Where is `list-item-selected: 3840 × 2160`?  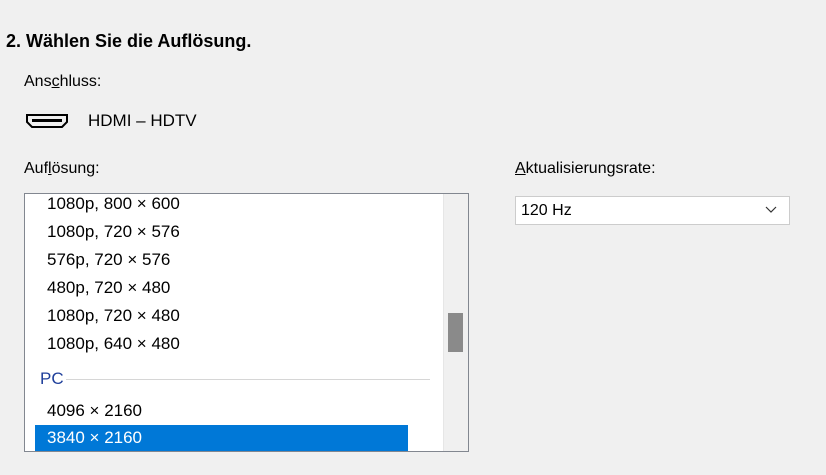
list-item-selected: 3840 × 2160 is located at coordinates (221, 438).